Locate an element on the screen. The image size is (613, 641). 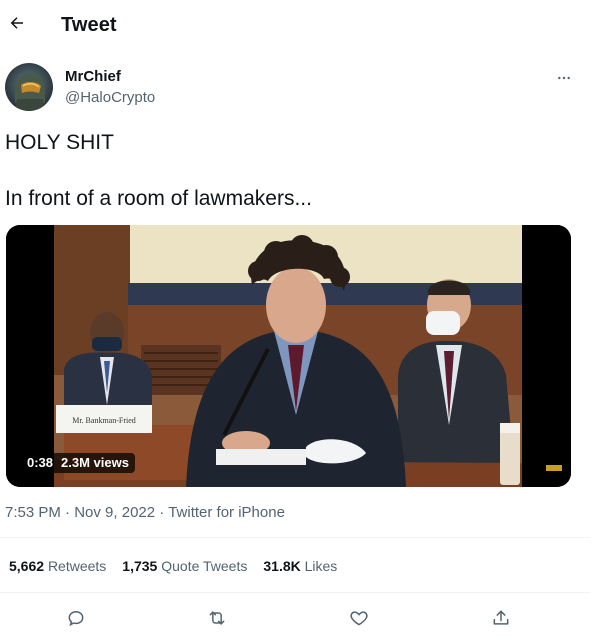
reply-icon is located at coordinates (76, 618).